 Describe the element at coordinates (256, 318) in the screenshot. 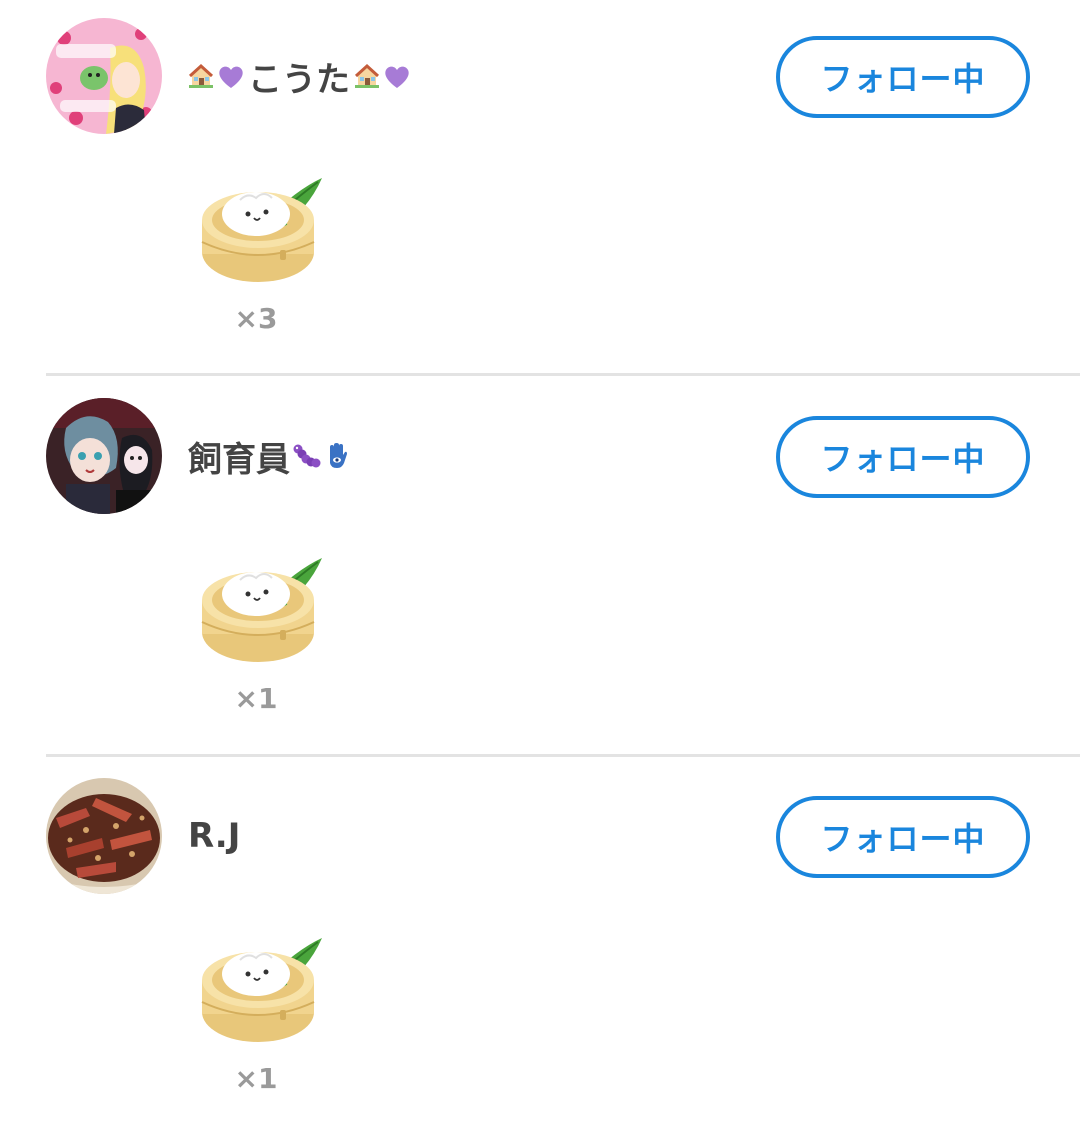

I see `gift-count: ×3` at that location.